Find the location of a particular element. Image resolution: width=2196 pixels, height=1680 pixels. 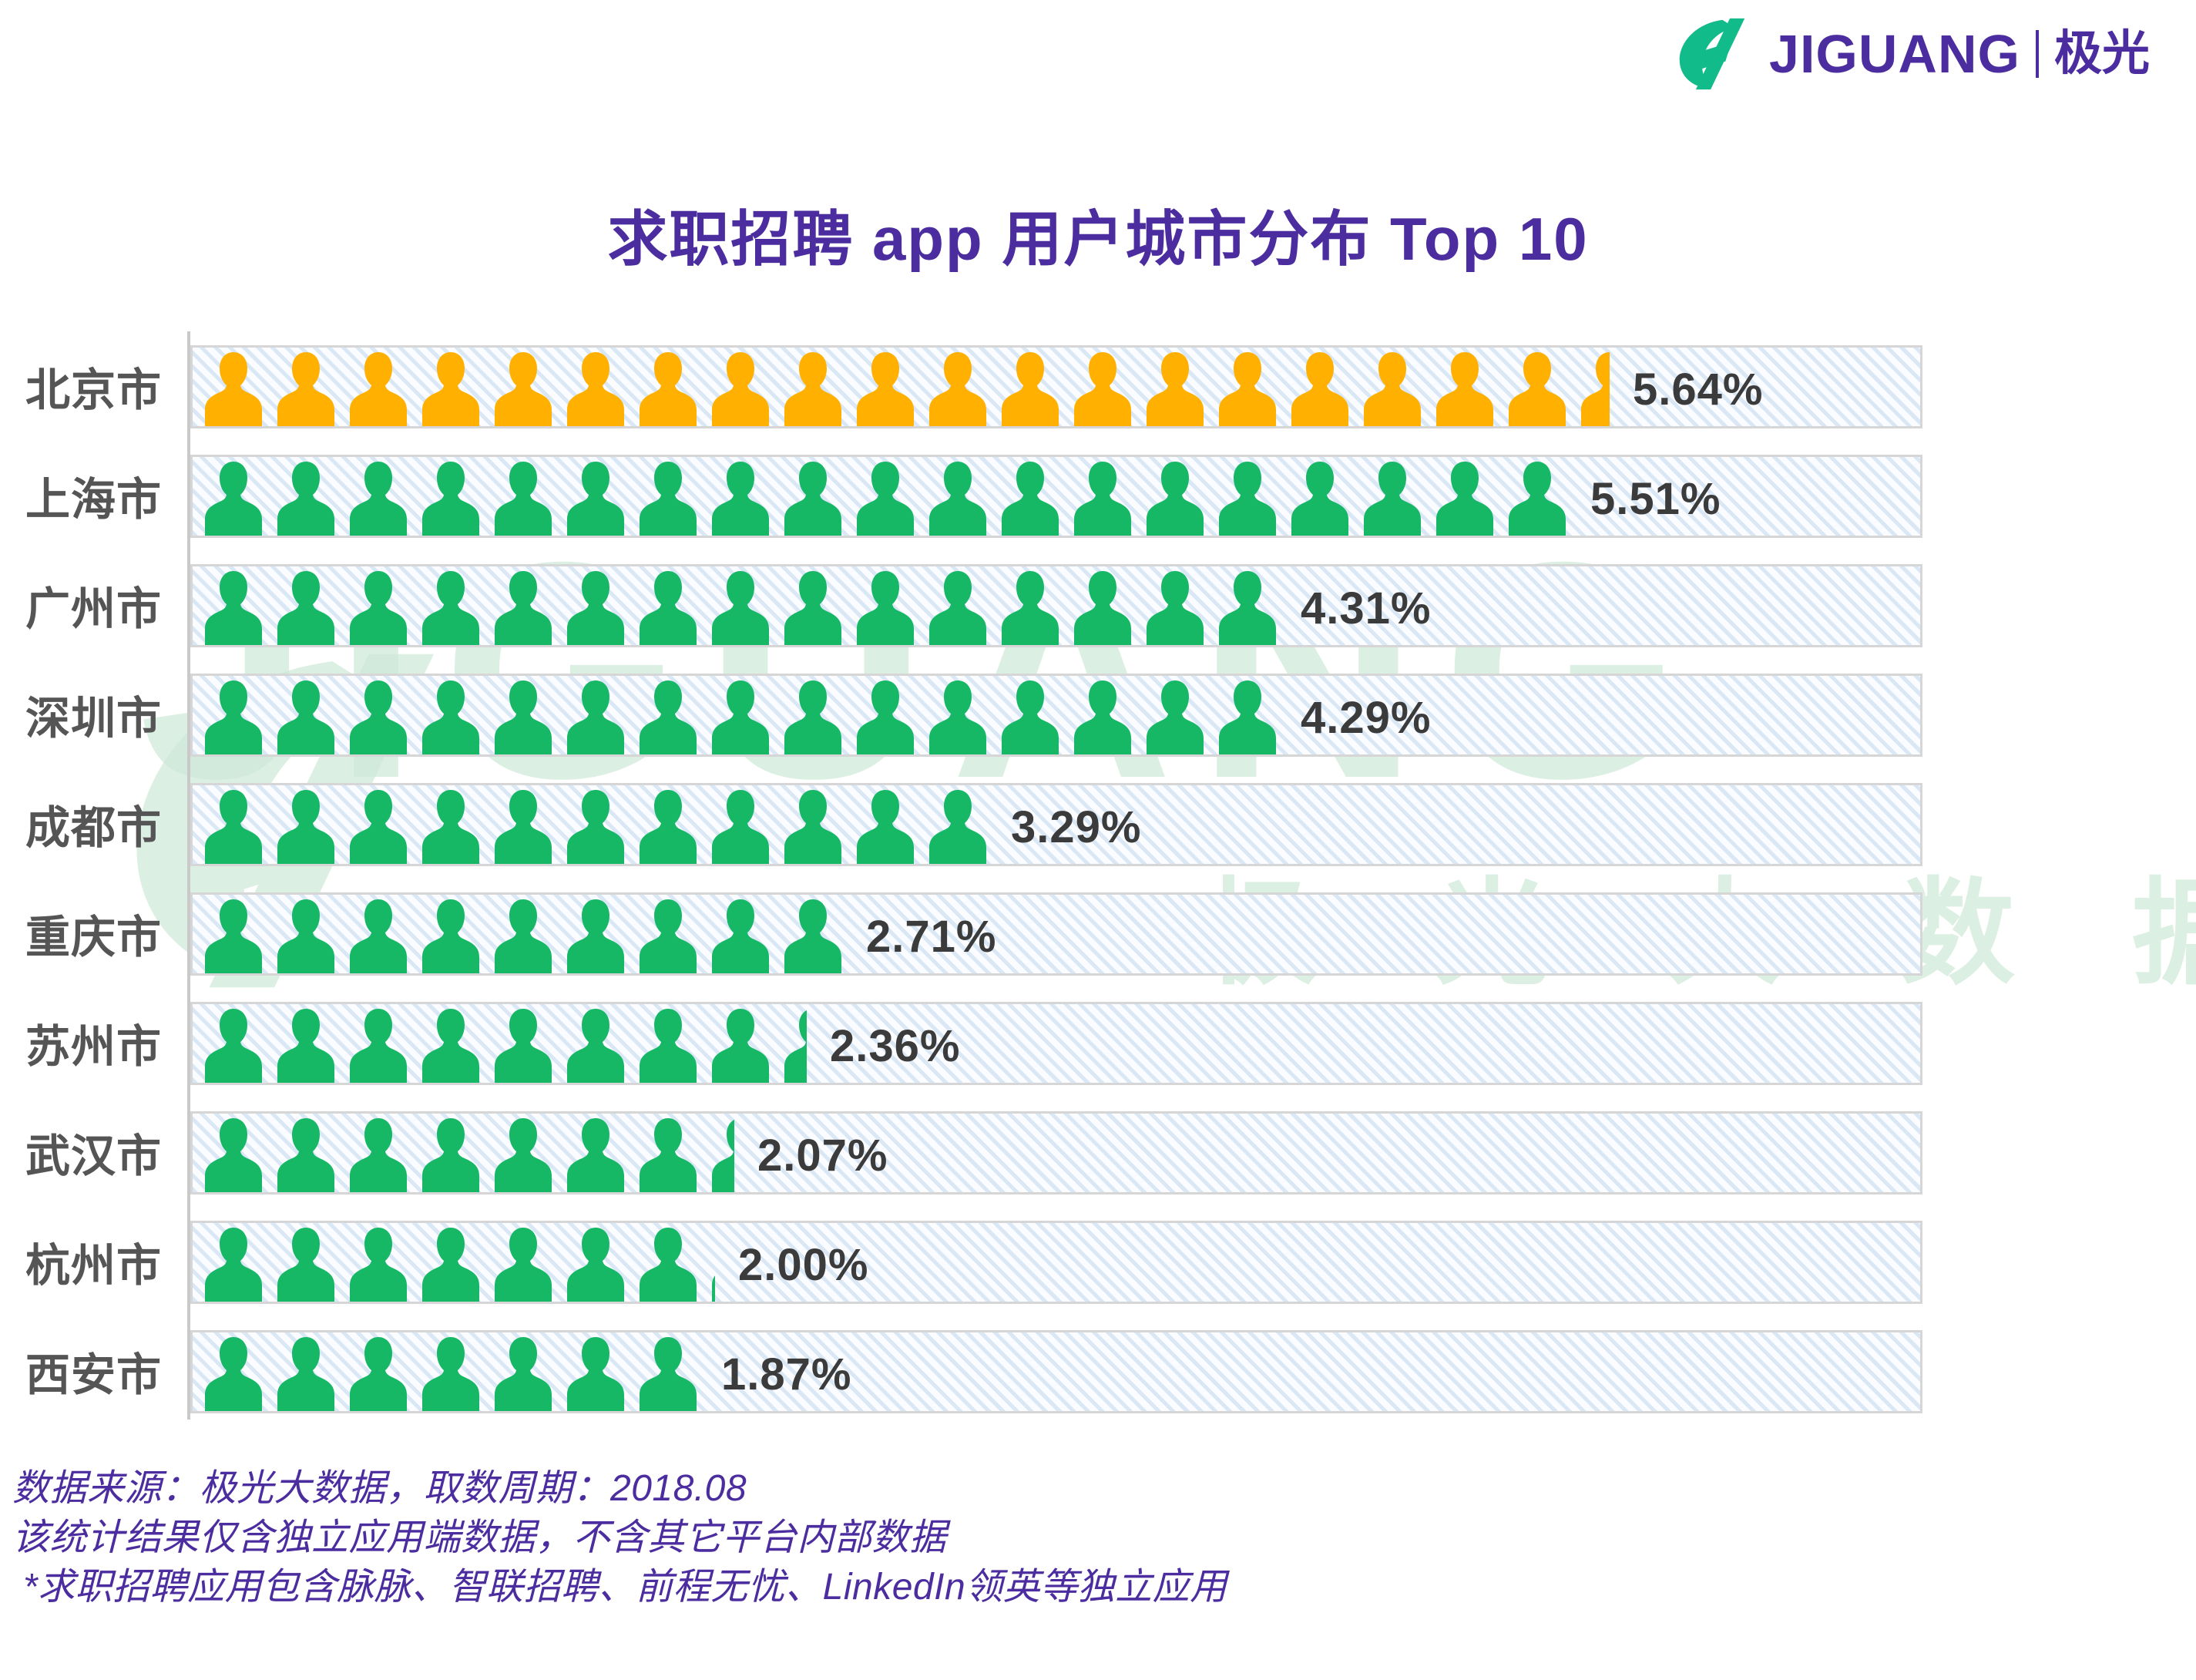

row-city-label: 成都市 is located at coordinates (94, 828).